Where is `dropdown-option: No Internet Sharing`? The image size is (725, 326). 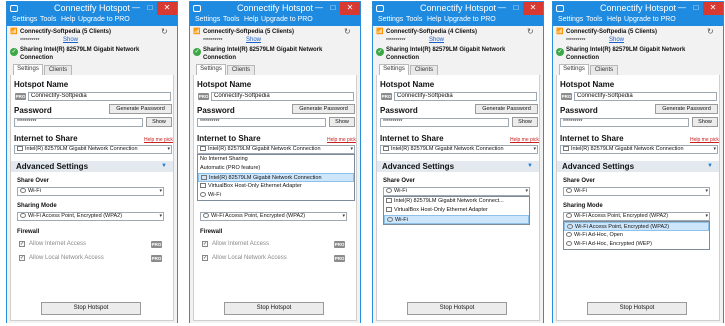
dropdown-option: No Internet Sharing is located at coordinates (276, 159).